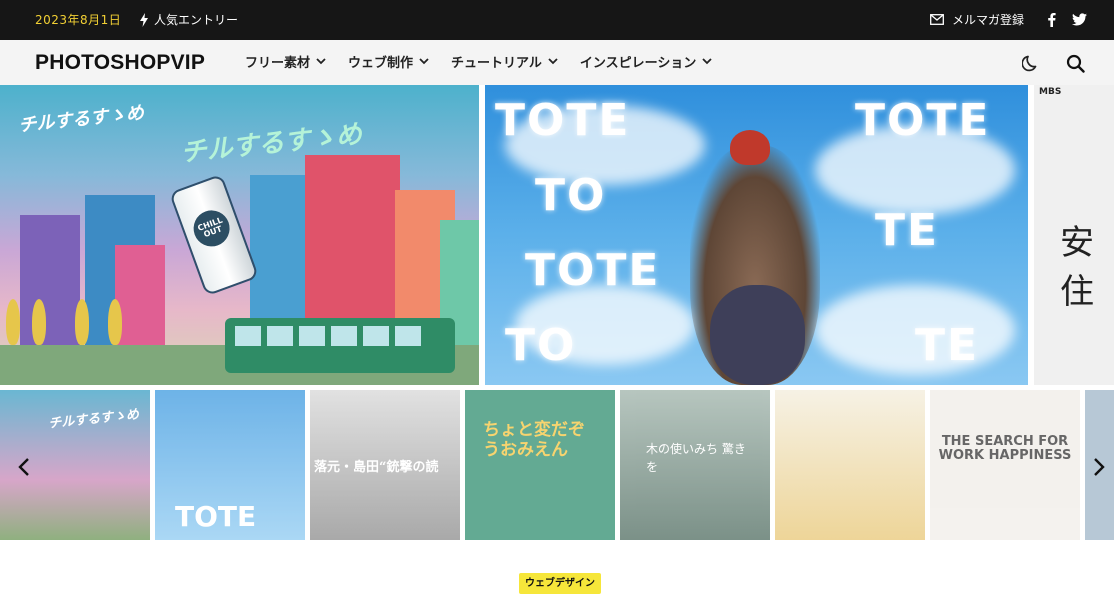  What do you see at coordinates (1079, 19) in the screenshot?
I see `twitter-icon` at bounding box center [1079, 19].